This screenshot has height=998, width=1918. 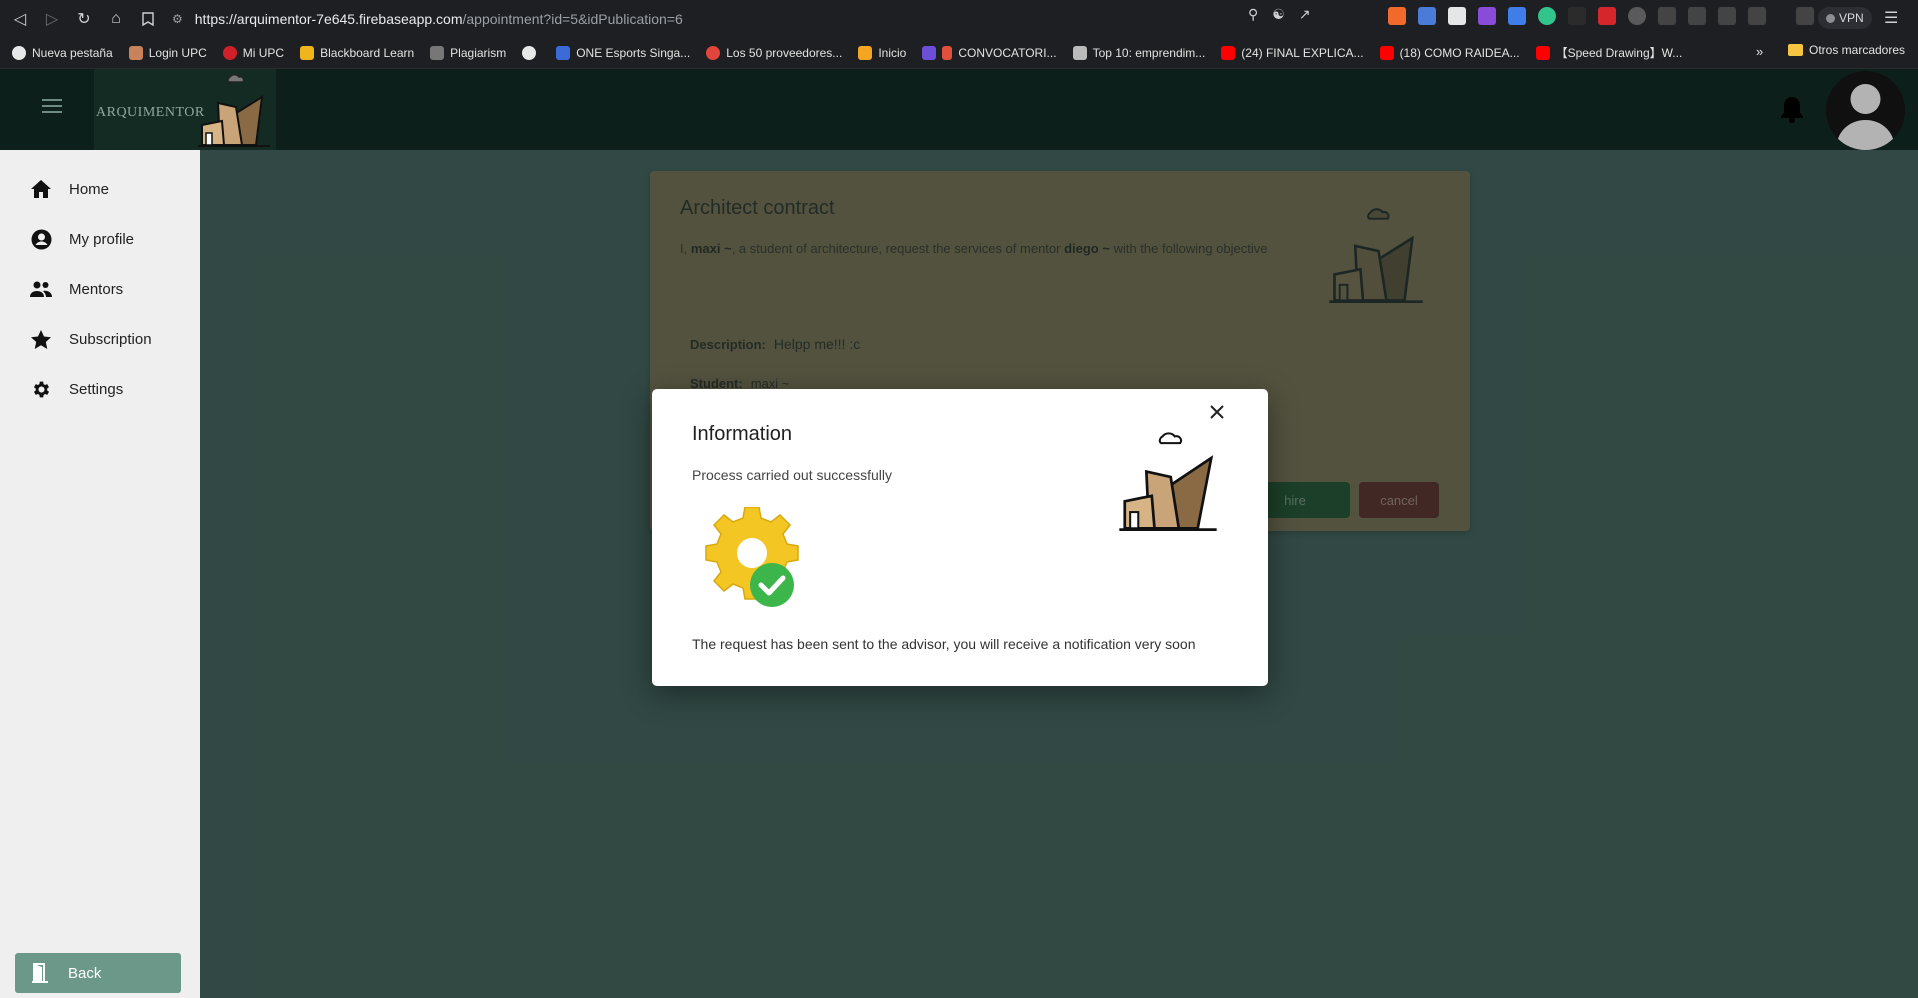 What do you see at coordinates (713, 52) in the screenshot?
I see `proveedores-icon` at bounding box center [713, 52].